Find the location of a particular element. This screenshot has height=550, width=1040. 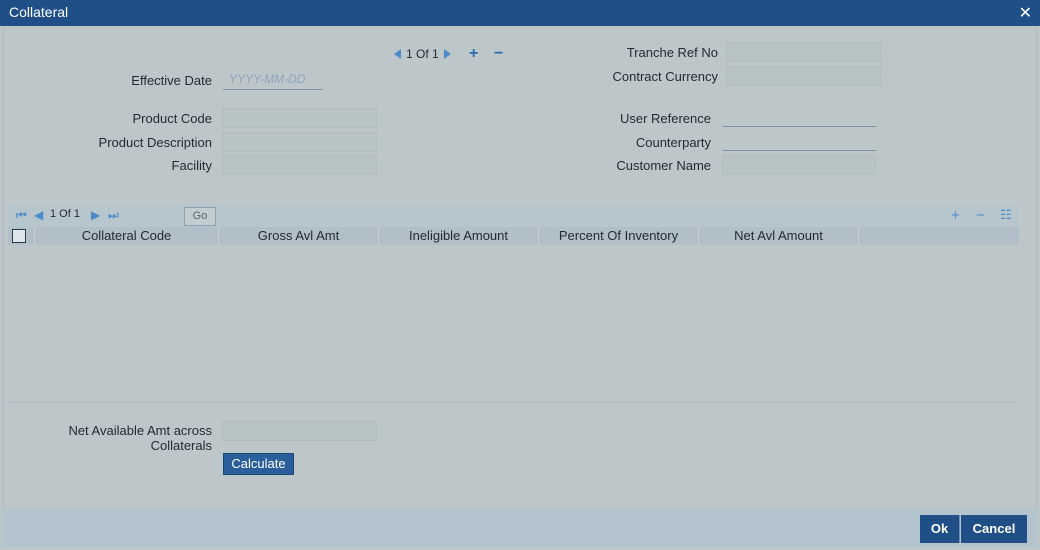

first-page-icon: ⏮ is located at coordinates (21, 215).